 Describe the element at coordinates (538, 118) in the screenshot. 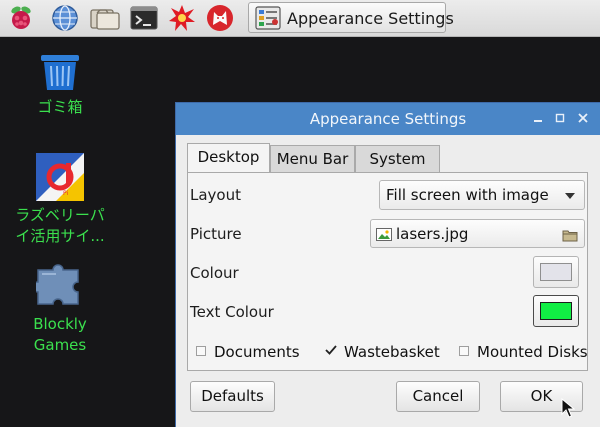

I see `minimize-icon` at that location.